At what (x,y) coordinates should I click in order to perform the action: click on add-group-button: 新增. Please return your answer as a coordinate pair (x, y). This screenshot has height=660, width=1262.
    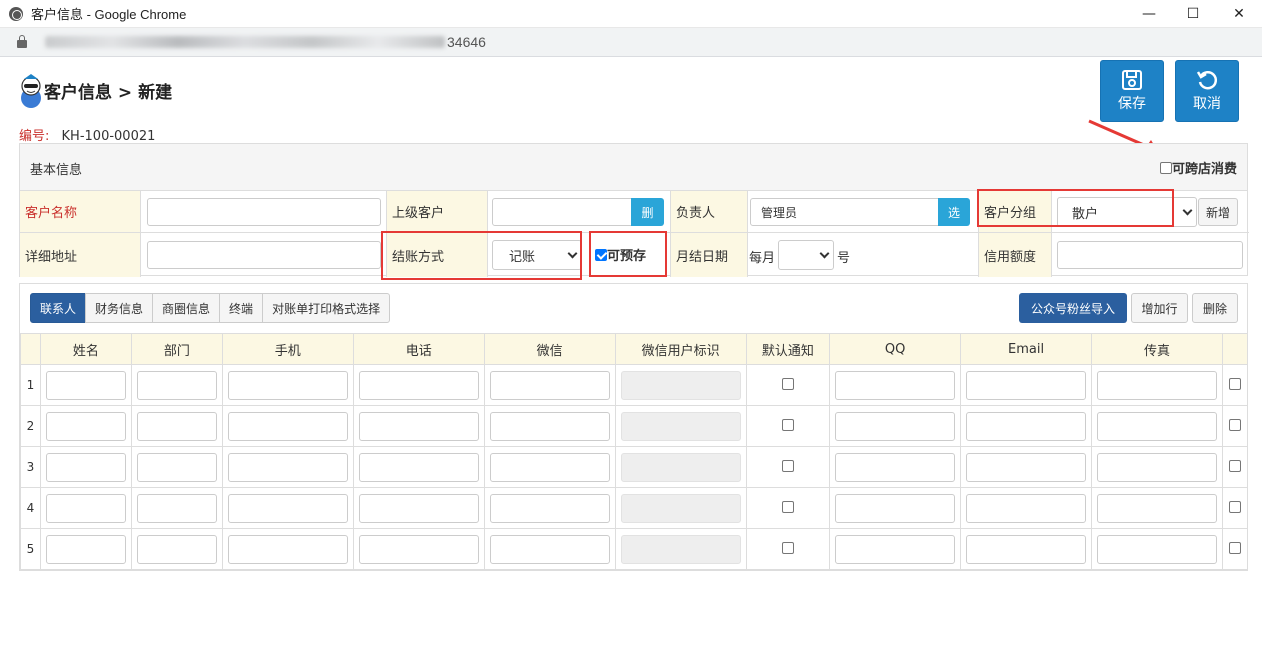
    Looking at the image, I should click on (1218, 212).